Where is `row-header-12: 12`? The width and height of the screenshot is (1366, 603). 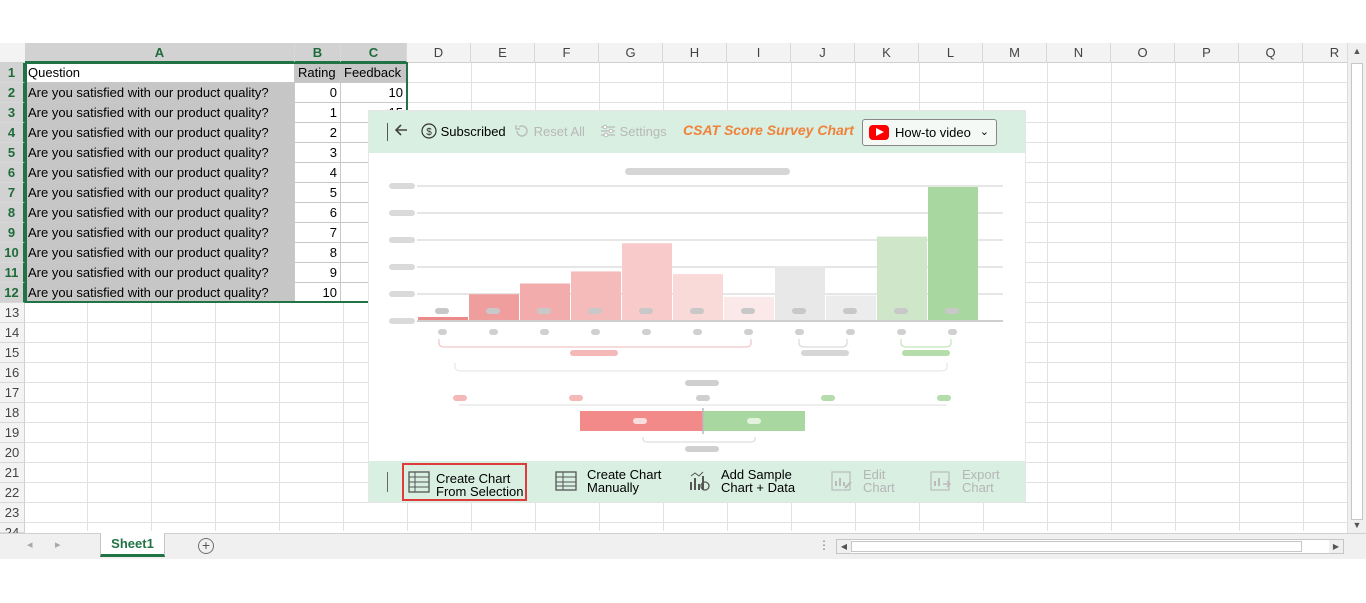 row-header-12: 12 is located at coordinates (12, 293).